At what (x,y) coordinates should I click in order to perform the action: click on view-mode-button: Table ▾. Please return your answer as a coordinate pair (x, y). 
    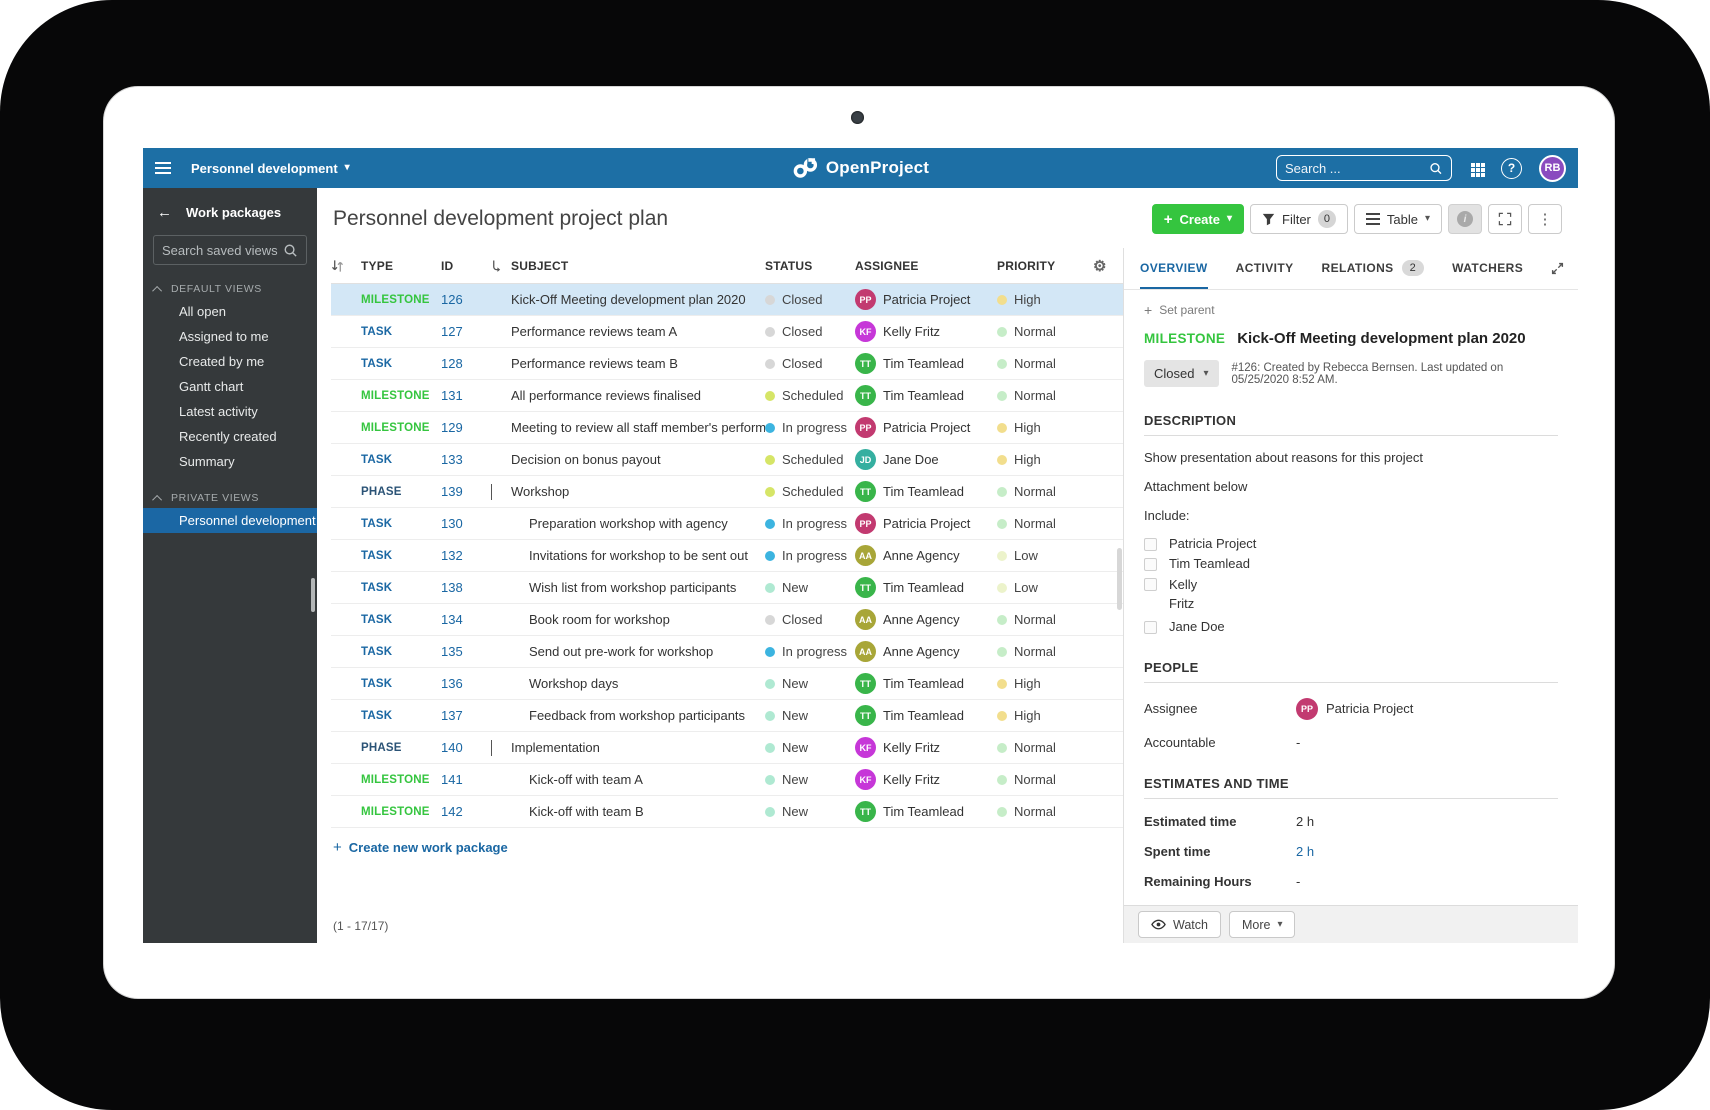
    Looking at the image, I should click on (1397, 219).